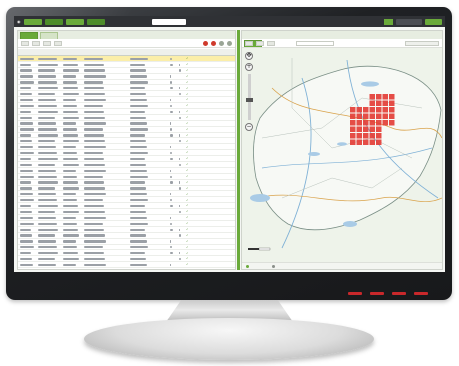  I want to click on filter-button, so click(58, 43).